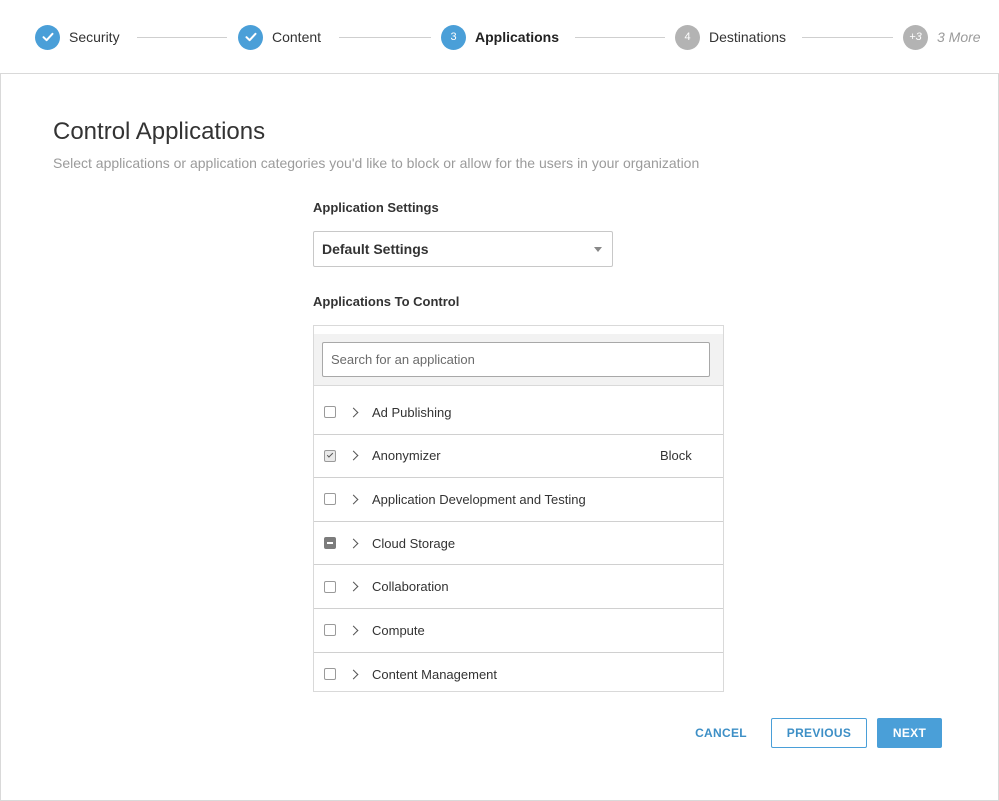  What do you see at coordinates (518, 672) in the screenshot?
I see `list-item-content-management: Content Management` at bounding box center [518, 672].